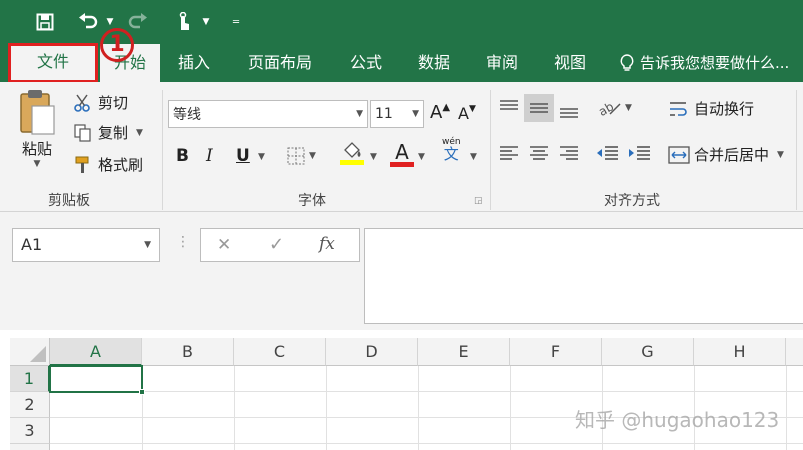 Image resolution: width=803 pixels, height=450 pixels. I want to click on wrap-text-button: 自动换行, so click(711, 108).